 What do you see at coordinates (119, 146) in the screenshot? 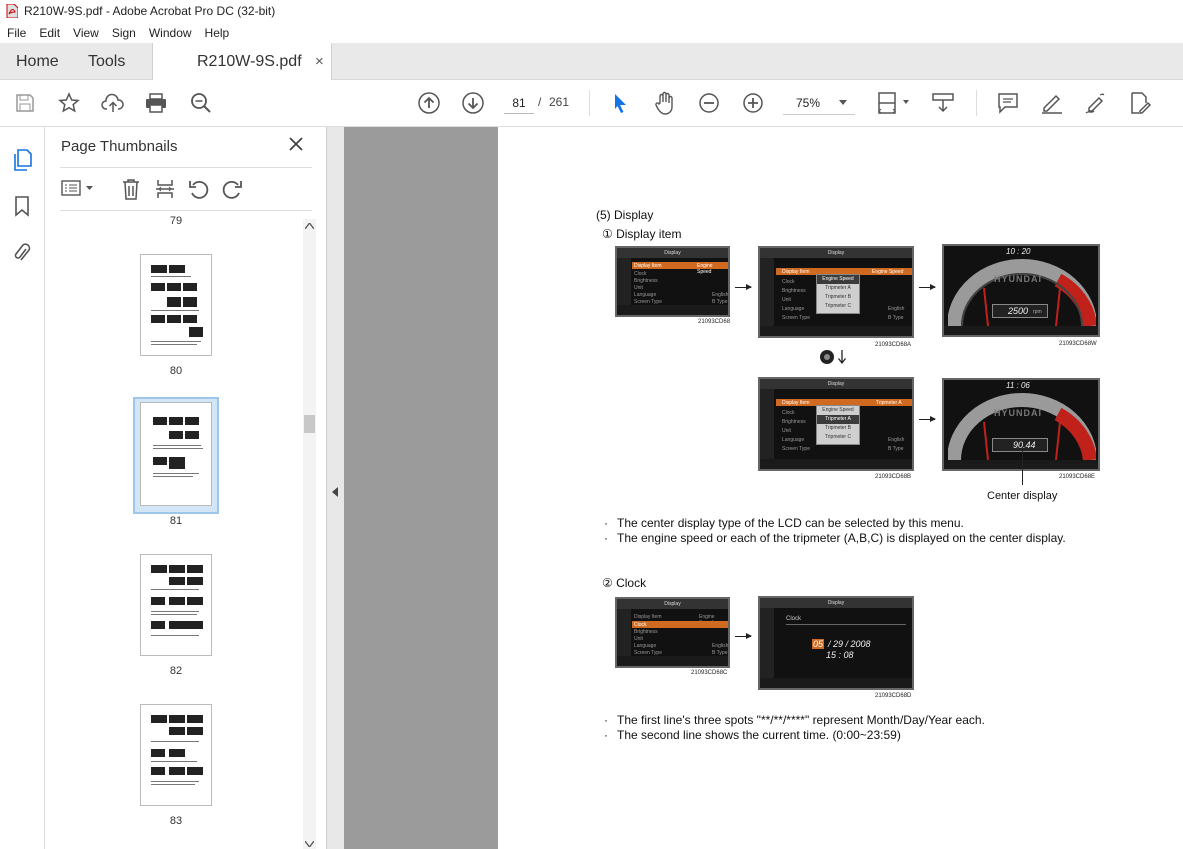
I see `panel-title: Page Thumbnails` at bounding box center [119, 146].